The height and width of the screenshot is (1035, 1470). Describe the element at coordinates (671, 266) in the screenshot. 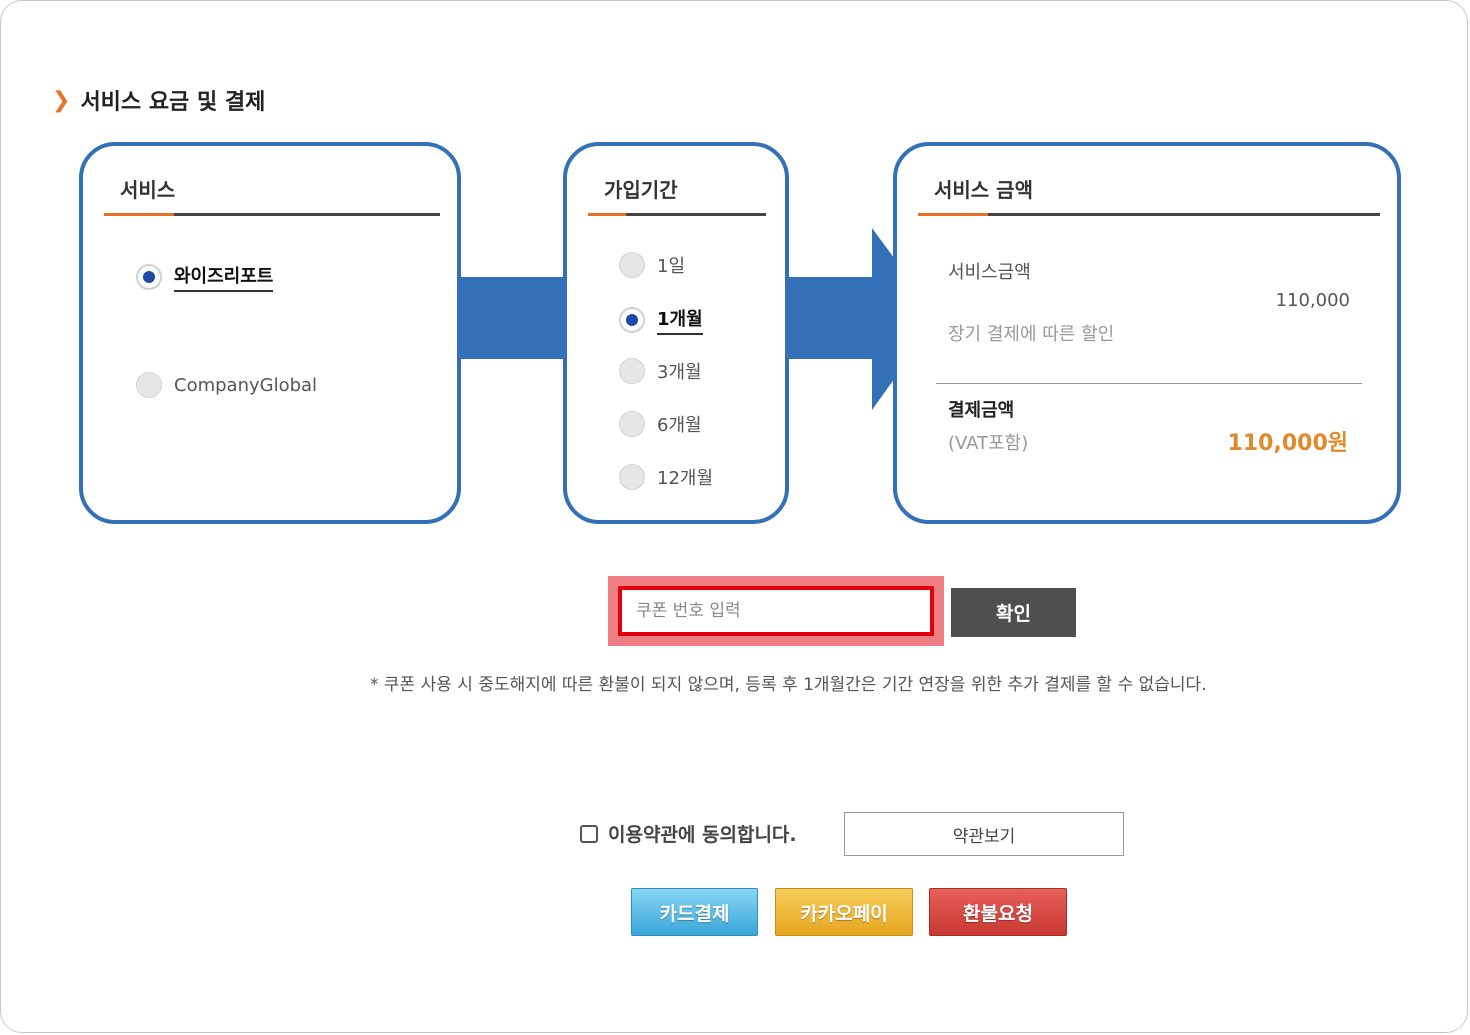

I see `period-option-label: 1일` at that location.